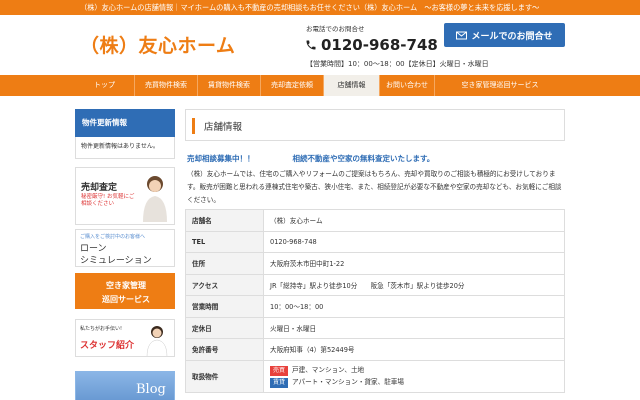 Image resolution: width=640 pixels, height=400 pixels. Describe the element at coordinates (126, 299) in the screenshot. I see `akiya-banner-line2: 巡回サービス` at that location.